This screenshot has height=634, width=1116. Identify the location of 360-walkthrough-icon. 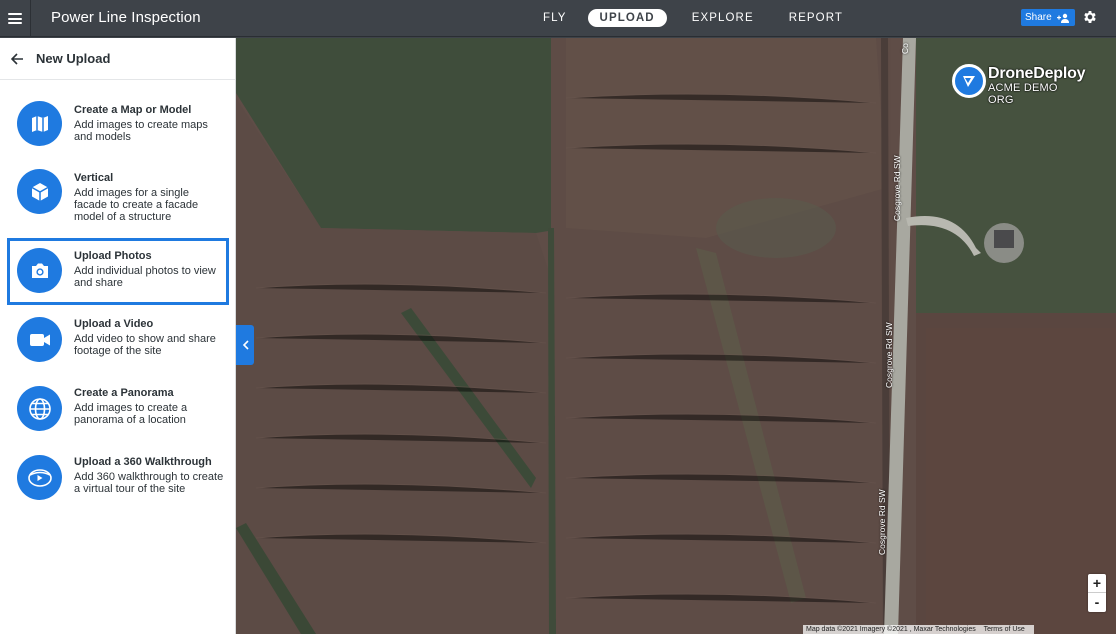
(39, 477).